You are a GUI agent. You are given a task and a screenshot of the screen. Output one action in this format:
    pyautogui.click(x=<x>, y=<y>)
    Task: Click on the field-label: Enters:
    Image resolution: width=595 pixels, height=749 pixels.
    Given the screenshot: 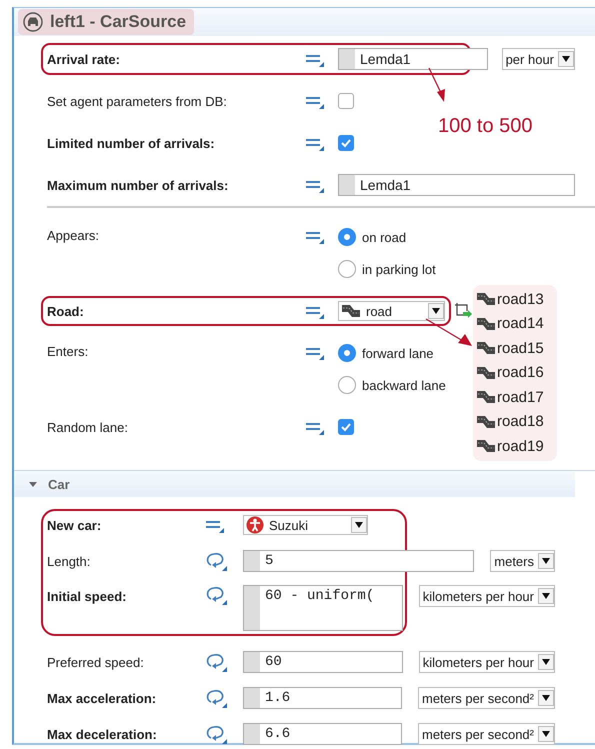 What is the action you would take?
    pyautogui.click(x=68, y=351)
    